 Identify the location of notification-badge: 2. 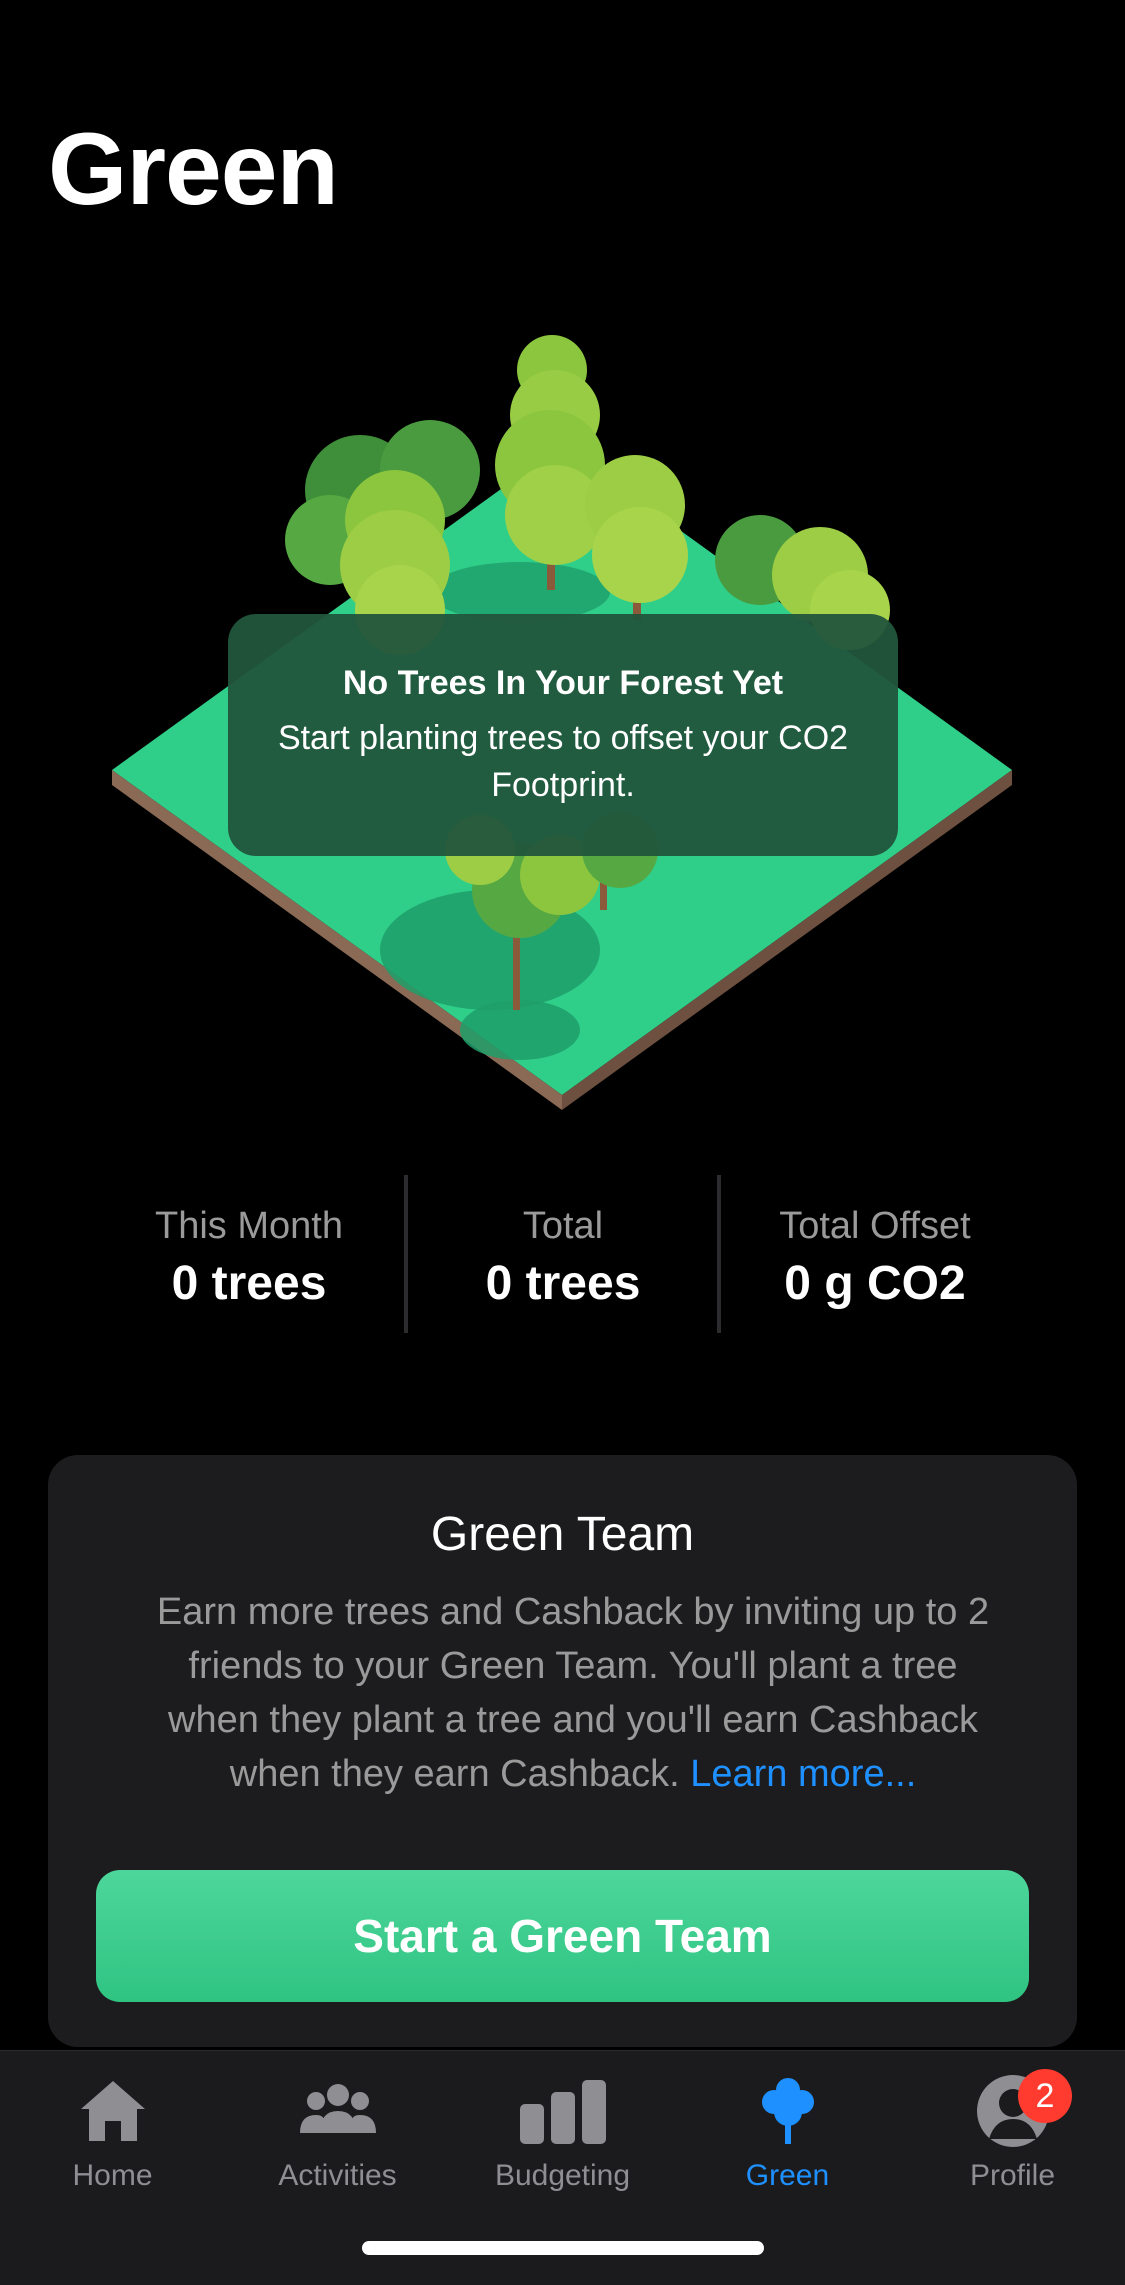
(1045, 2096).